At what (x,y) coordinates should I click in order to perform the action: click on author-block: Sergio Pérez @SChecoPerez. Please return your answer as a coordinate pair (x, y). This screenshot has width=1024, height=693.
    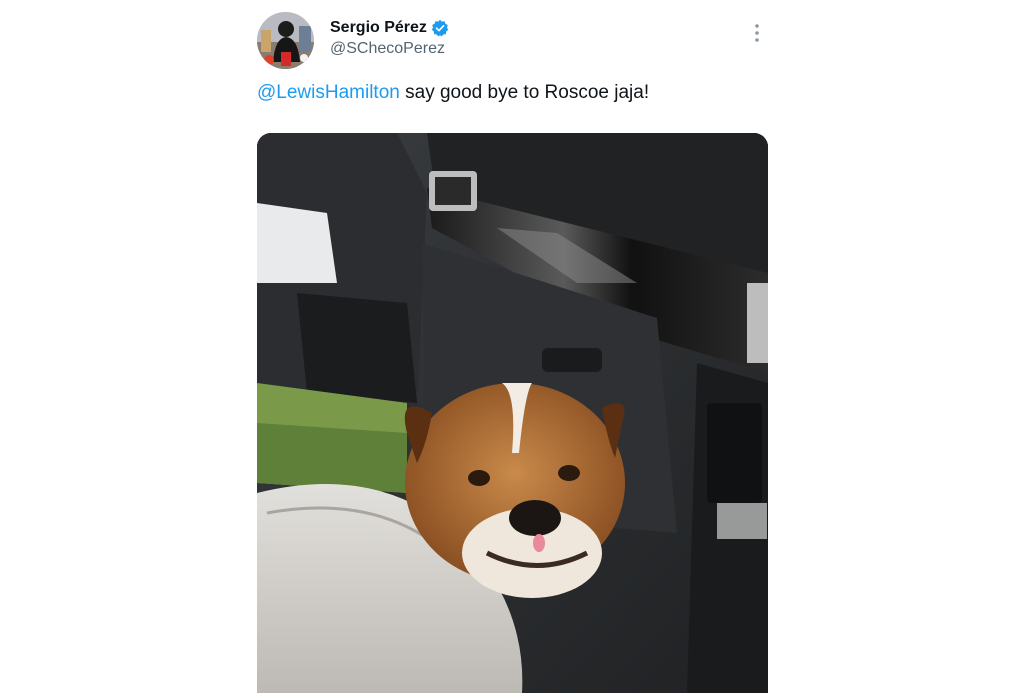
    Looking at the image, I should click on (389, 37).